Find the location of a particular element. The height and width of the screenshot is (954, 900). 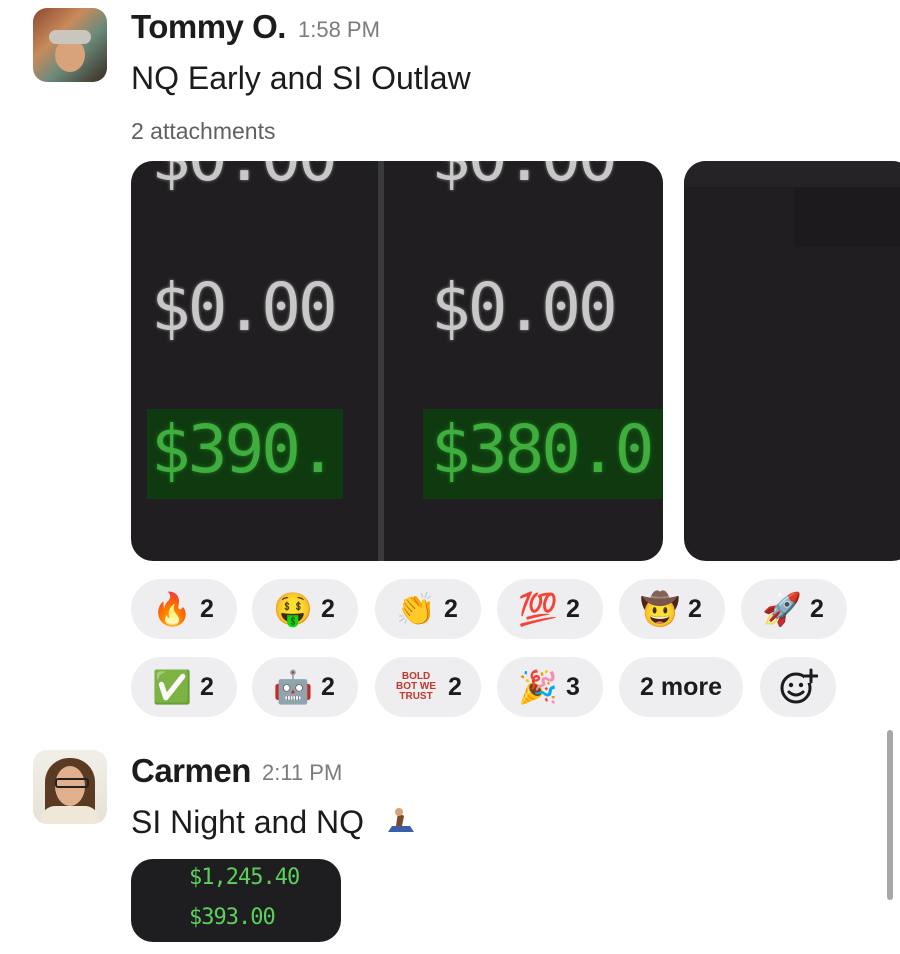

scrollbar is located at coordinates (890, 815).